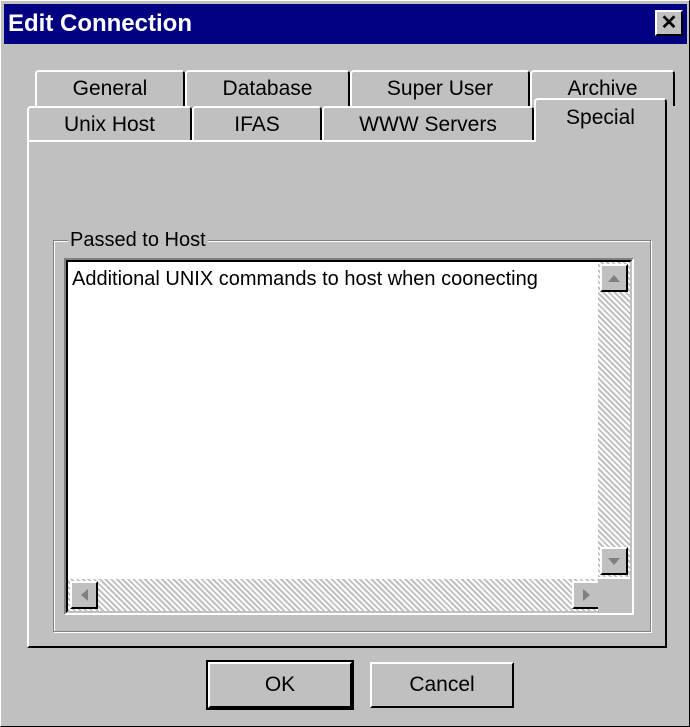 This screenshot has height=727, width=690. I want to click on group-label: Passed to Host, so click(138, 240).